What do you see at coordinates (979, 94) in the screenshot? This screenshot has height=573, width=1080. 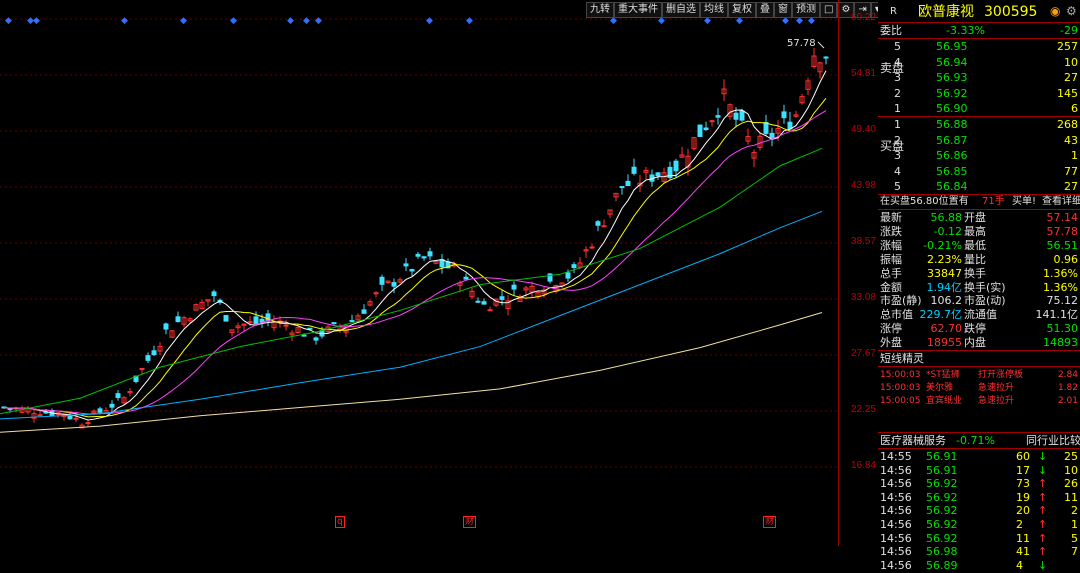 I see `sell-order-row: 2 56.92 145` at bounding box center [979, 94].